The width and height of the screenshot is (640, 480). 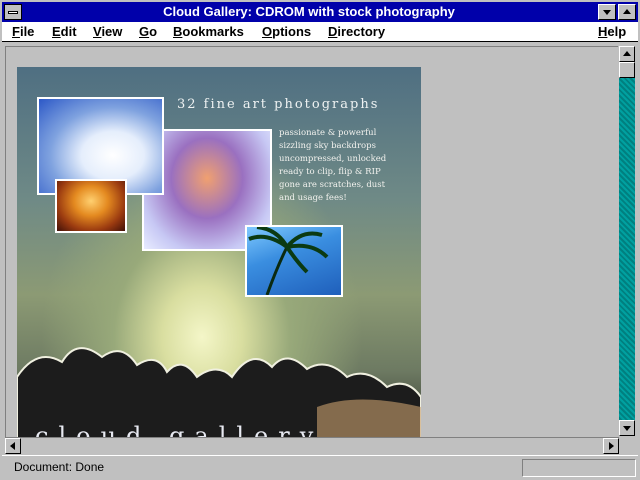 I want to click on minimize-arrow-icon, so click(x=607, y=12).